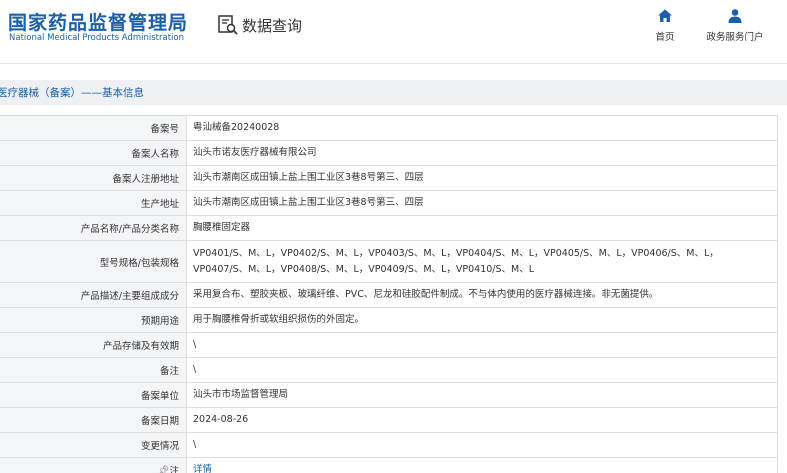 This screenshot has height=473, width=787. I want to click on field-value: 汕头市诺友医疗器械有限公司, so click(482, 153).